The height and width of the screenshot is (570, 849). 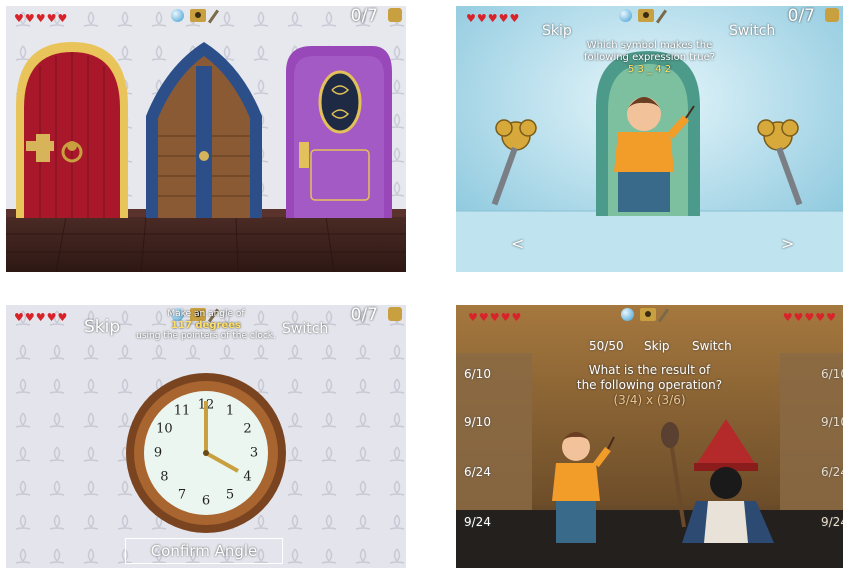 I want to click on question-line-1: Which symbol makes the, so click(x=649, y=45).